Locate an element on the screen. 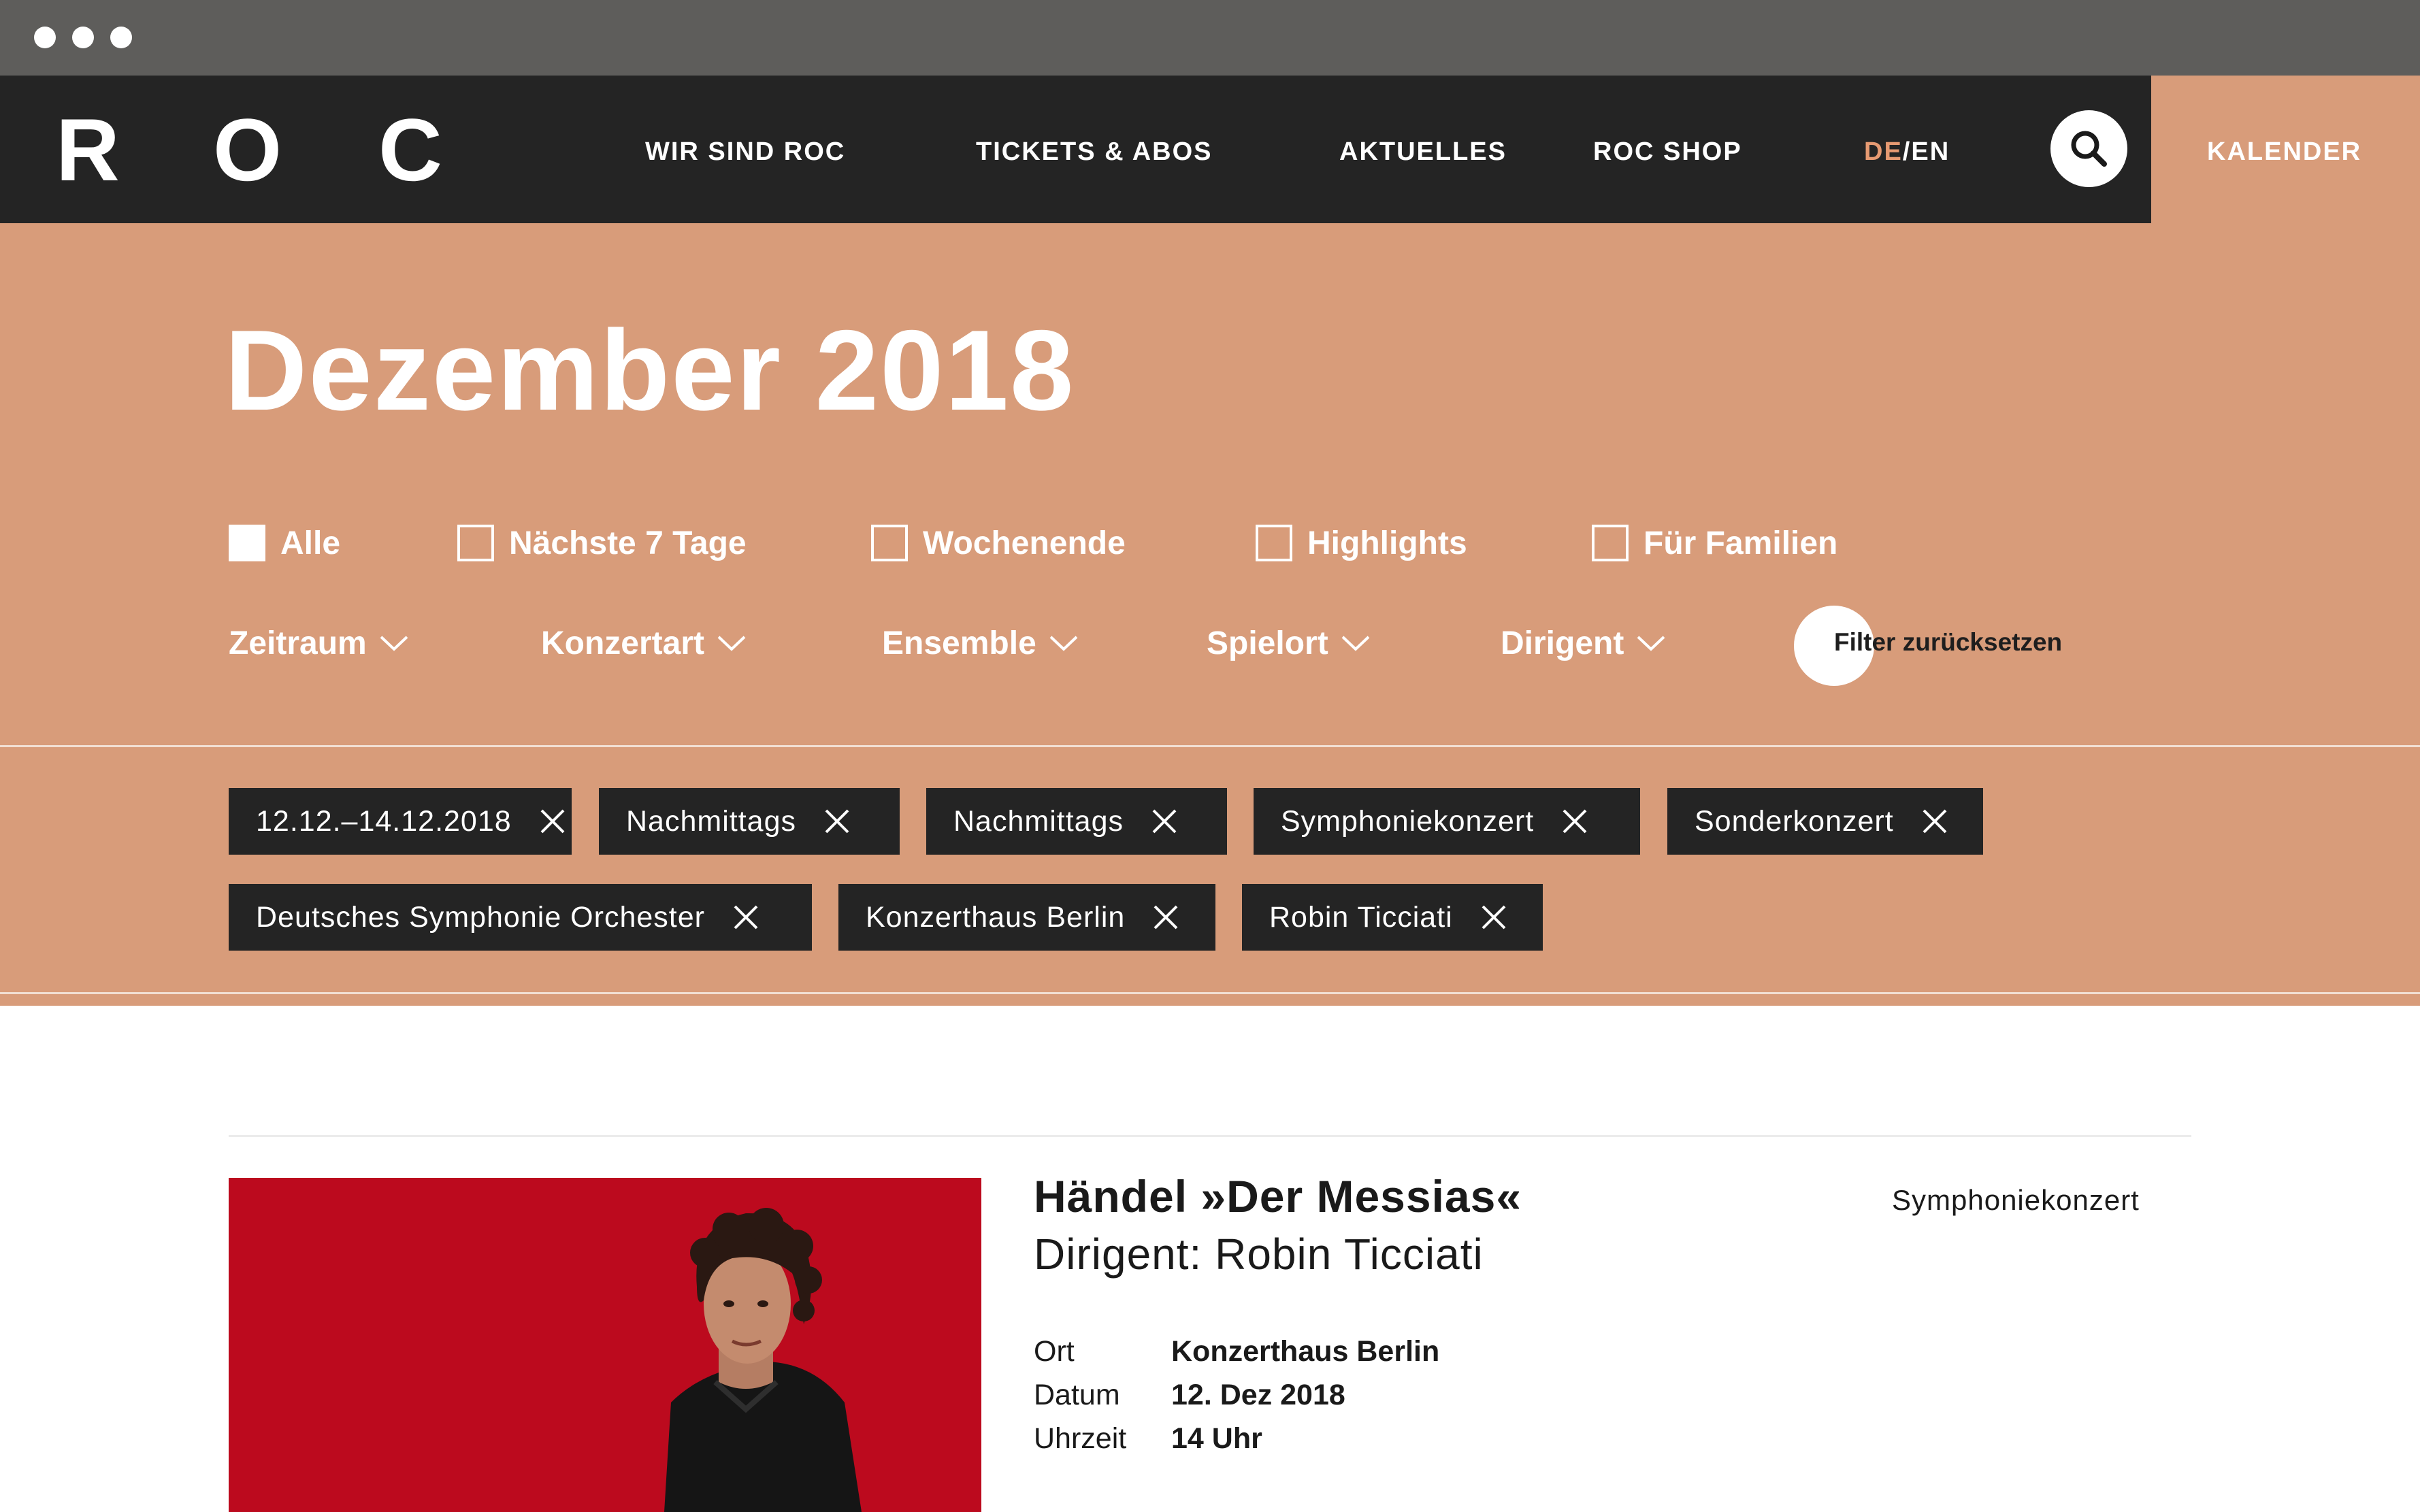 The width and height of the screenshot is (2420, 1512). dropdown-label: Zeitraum is located at coordinates (298, 643).